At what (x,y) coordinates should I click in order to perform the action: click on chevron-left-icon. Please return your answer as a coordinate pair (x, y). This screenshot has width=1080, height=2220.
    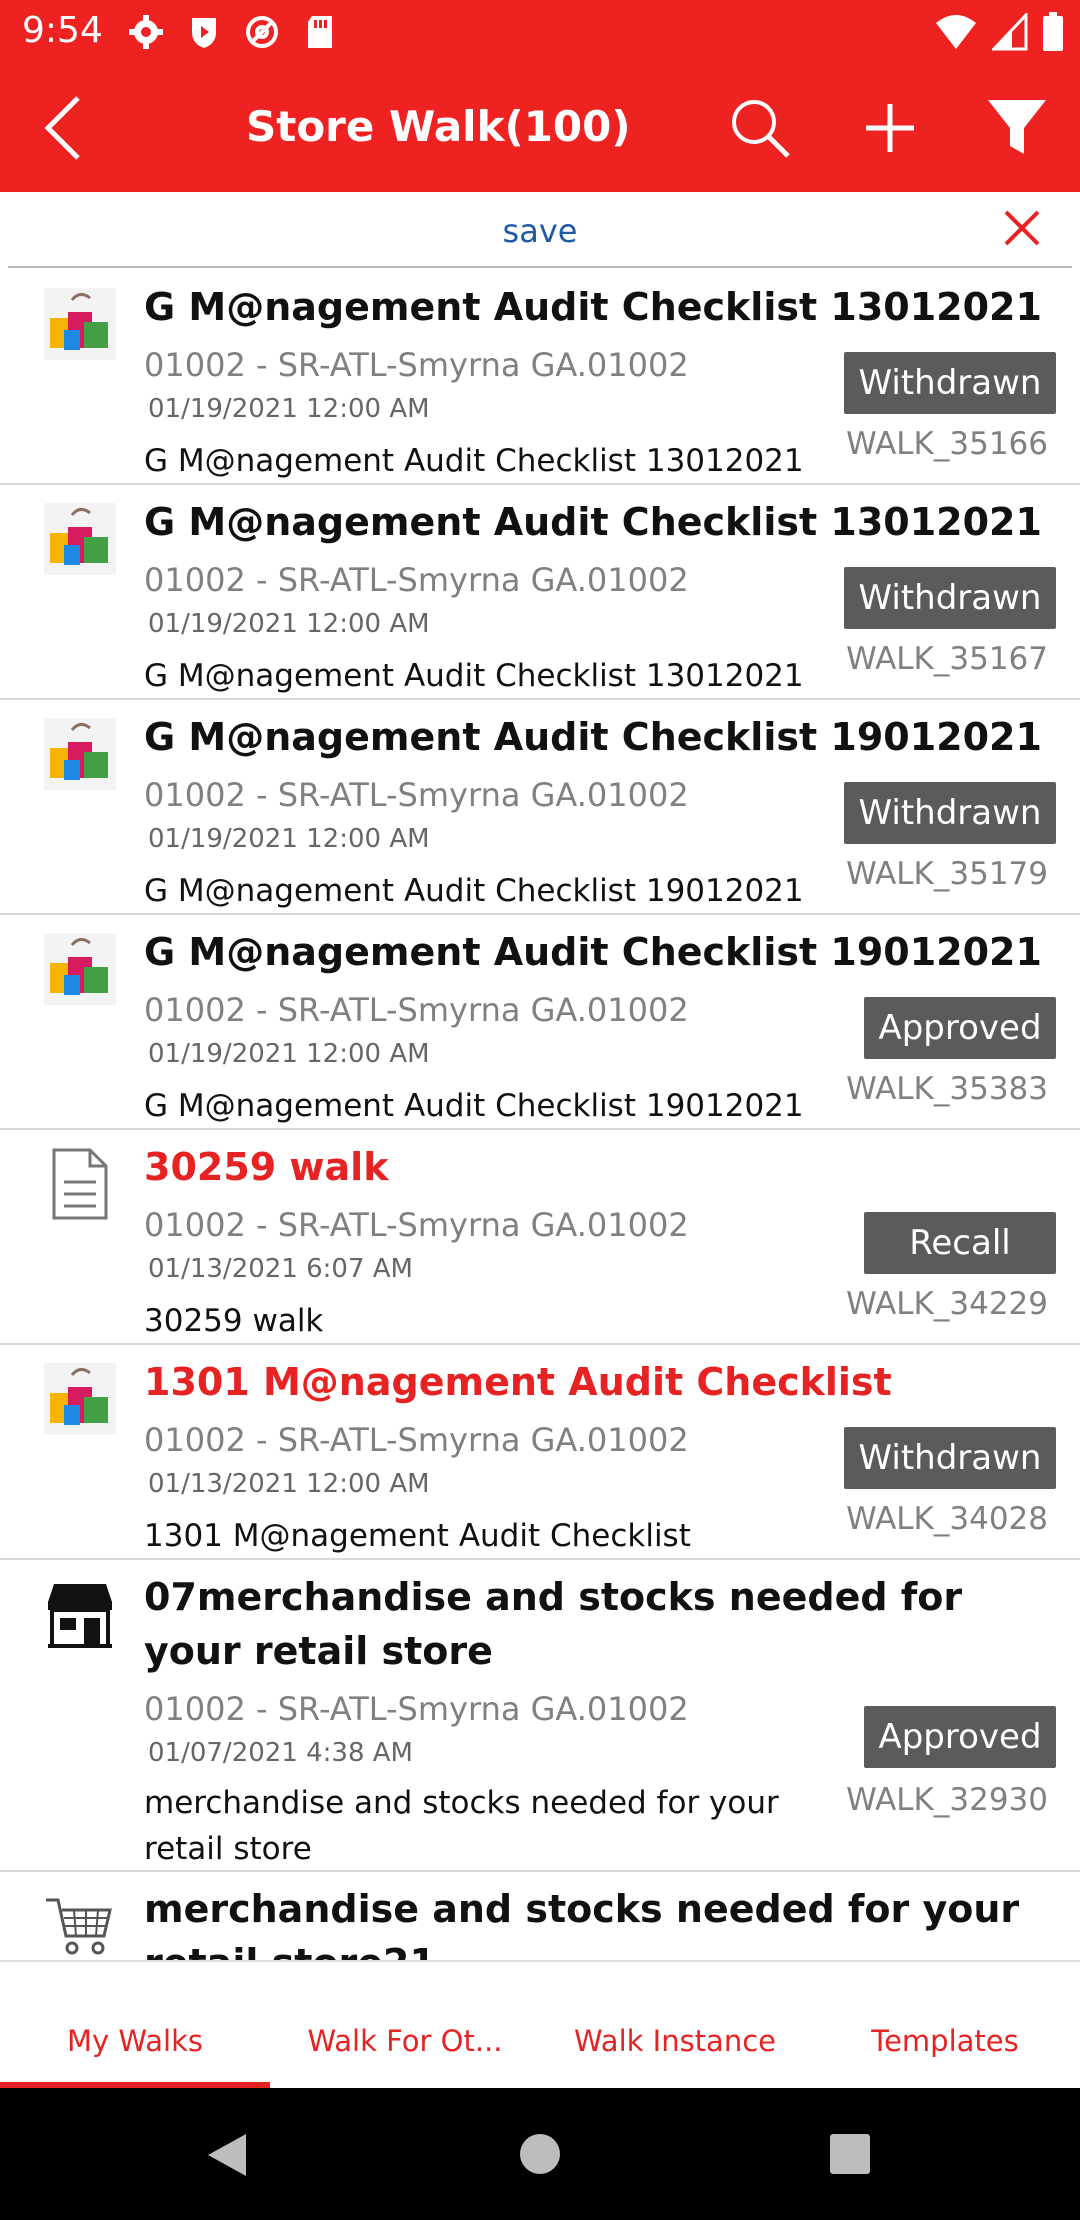
    Looking at the image, I should click on (62, 128).